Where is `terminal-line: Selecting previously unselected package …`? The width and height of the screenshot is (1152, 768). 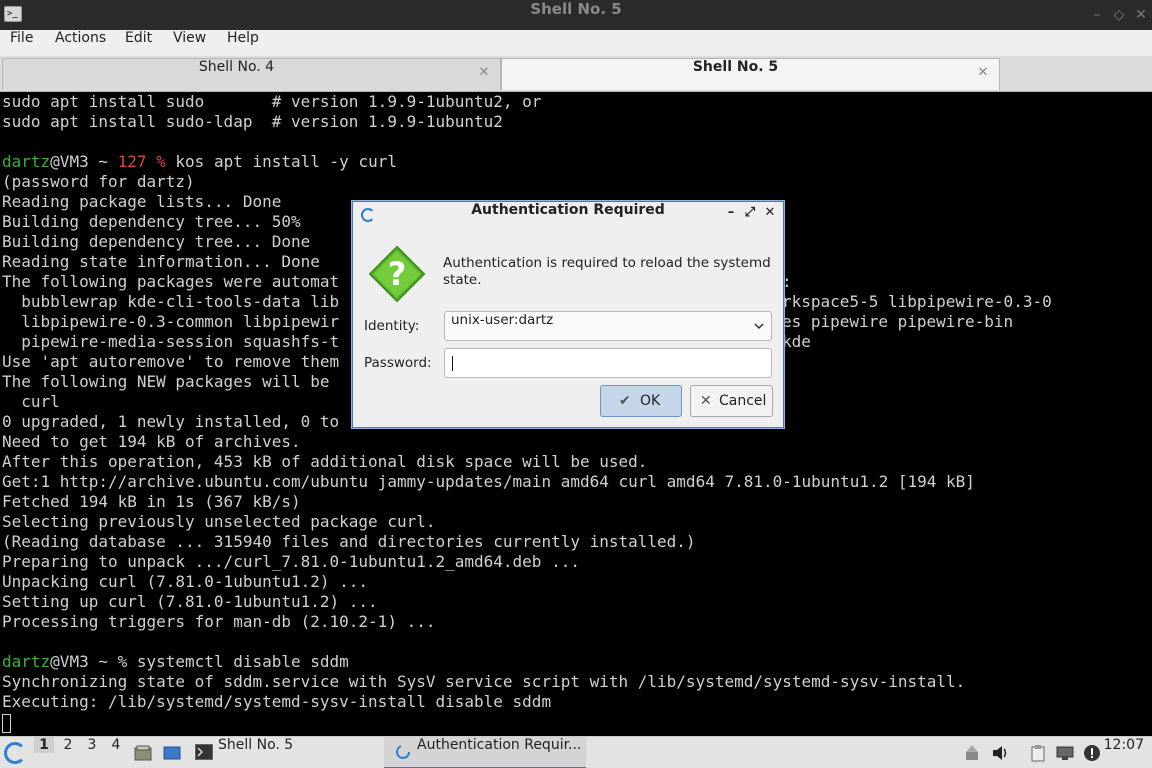 terminal-line: Selecting previously unselected package … is located at coordinates (219, 521).